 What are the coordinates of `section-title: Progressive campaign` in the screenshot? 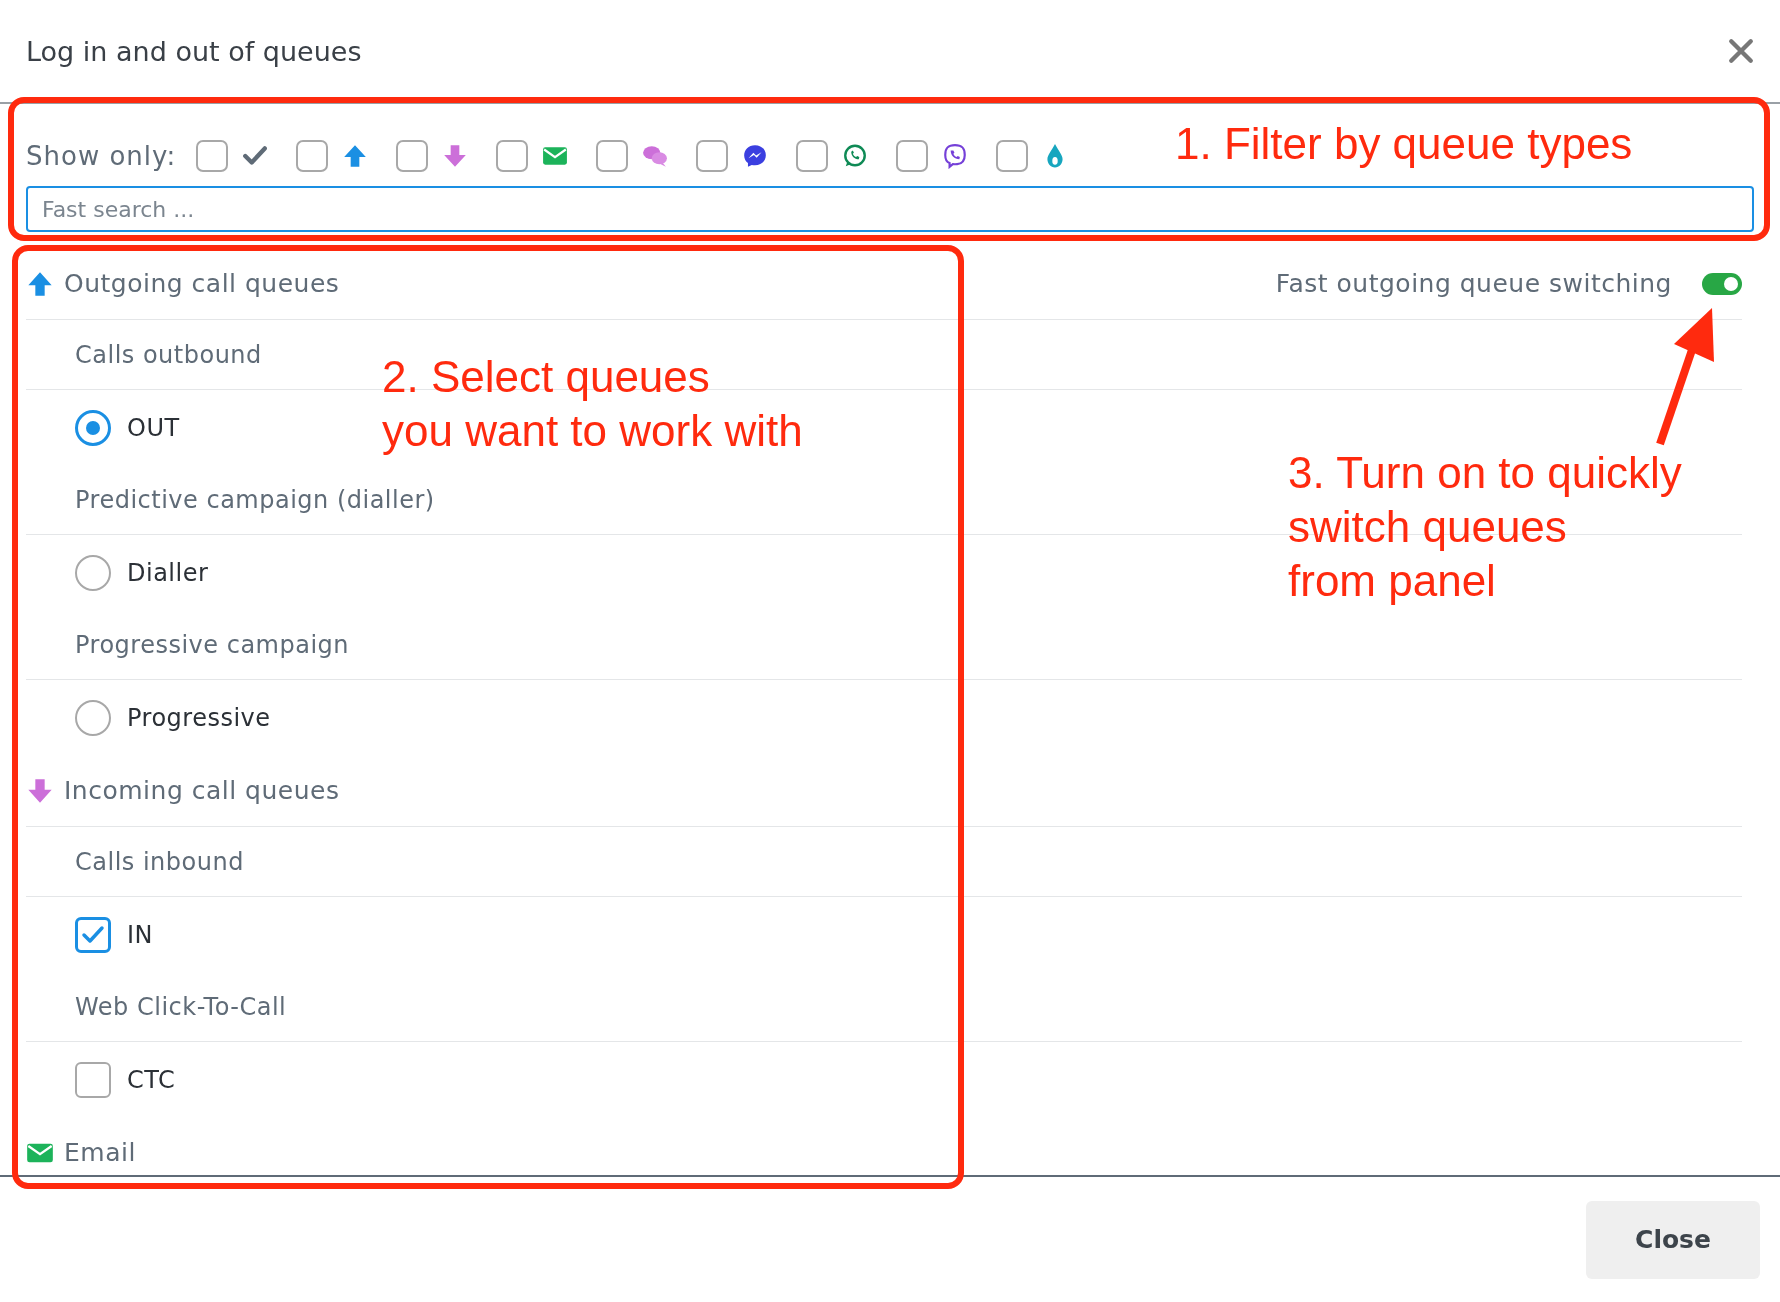 It's located at (884, 645).